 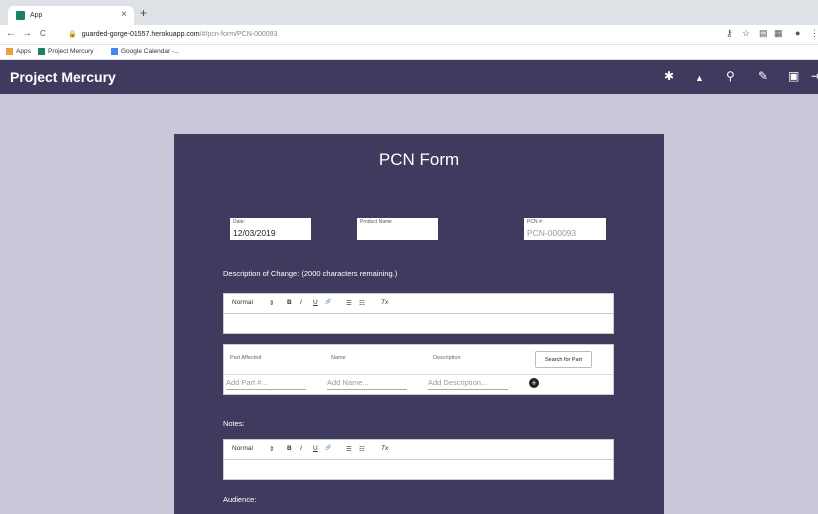 I want to click on date-field: Date: 12/03/2019, so click(x=270, y=229).